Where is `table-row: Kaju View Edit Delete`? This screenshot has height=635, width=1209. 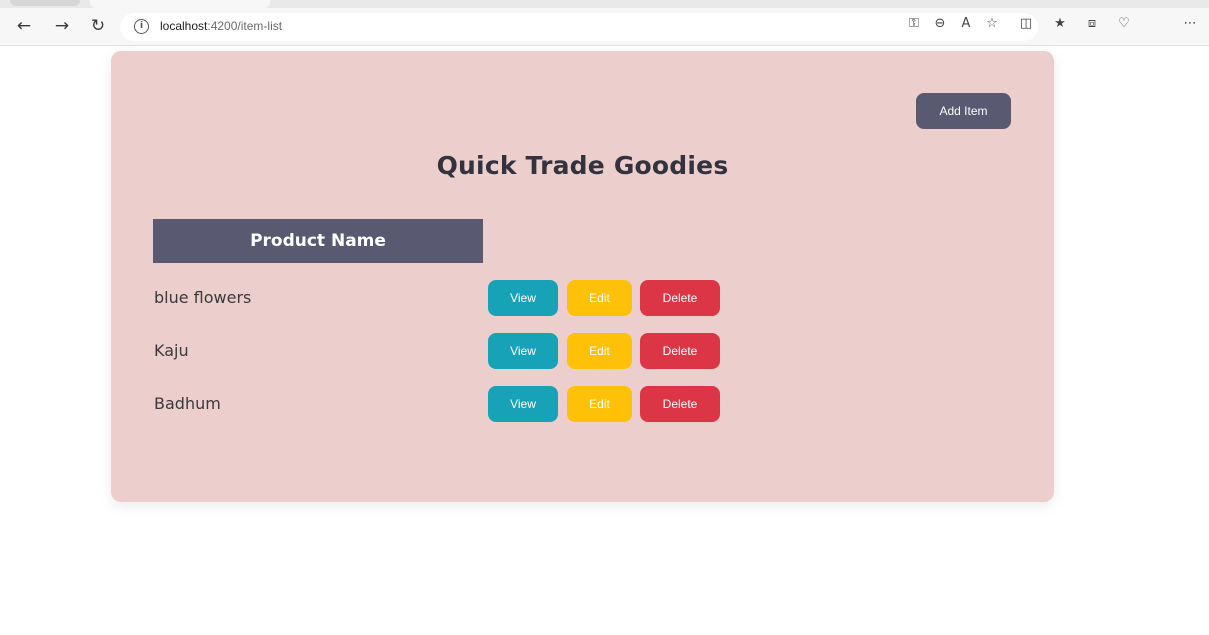 table-row: Kaju View Edit Delete is located at coordinates (582, 351).